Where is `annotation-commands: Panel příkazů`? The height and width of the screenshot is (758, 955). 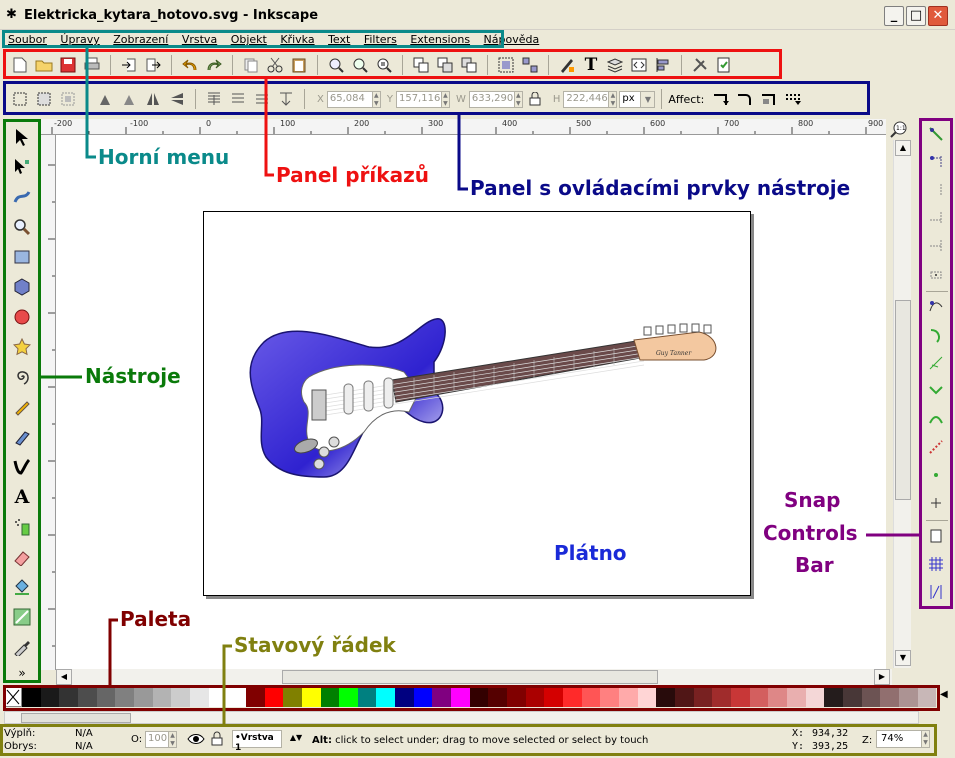 annotation-commands: Panel příkazů is located at coordinates (352, 175).